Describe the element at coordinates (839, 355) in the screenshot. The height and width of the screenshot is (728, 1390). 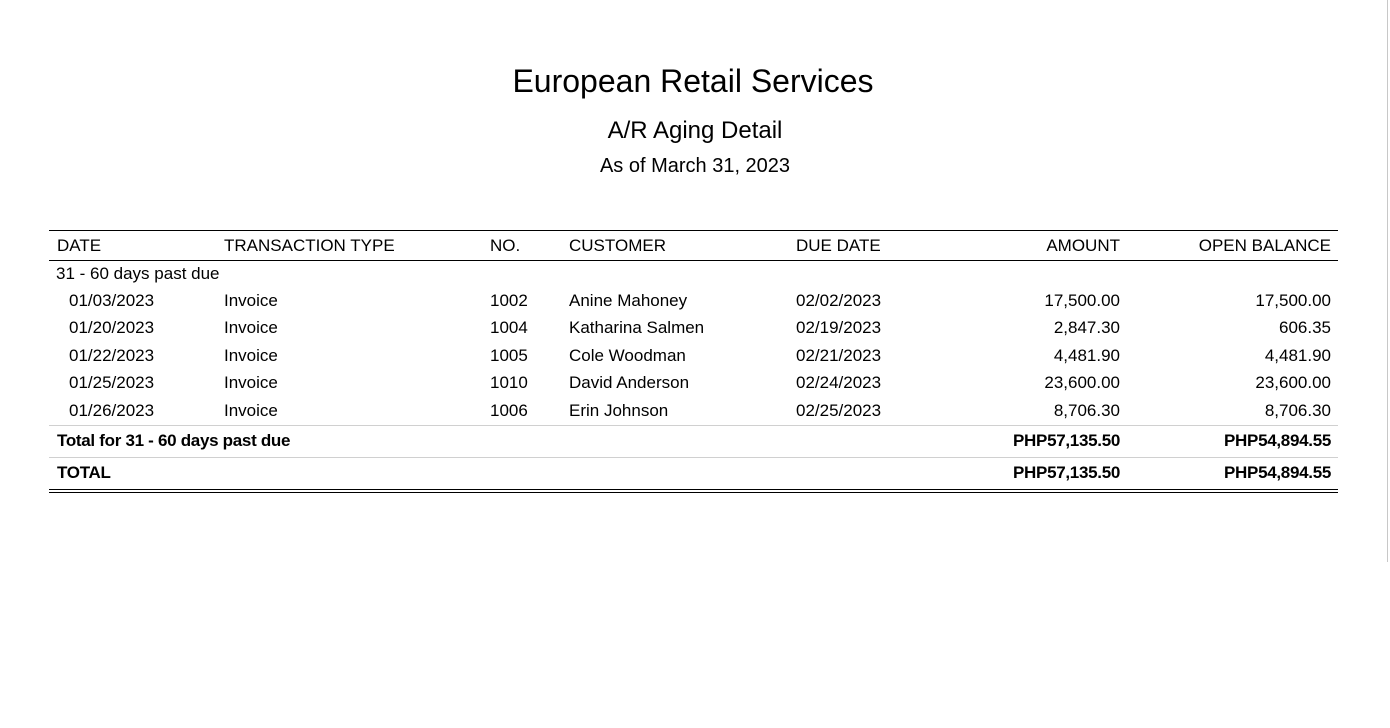
I see `row-due-date: 02/21/2023` at that location.